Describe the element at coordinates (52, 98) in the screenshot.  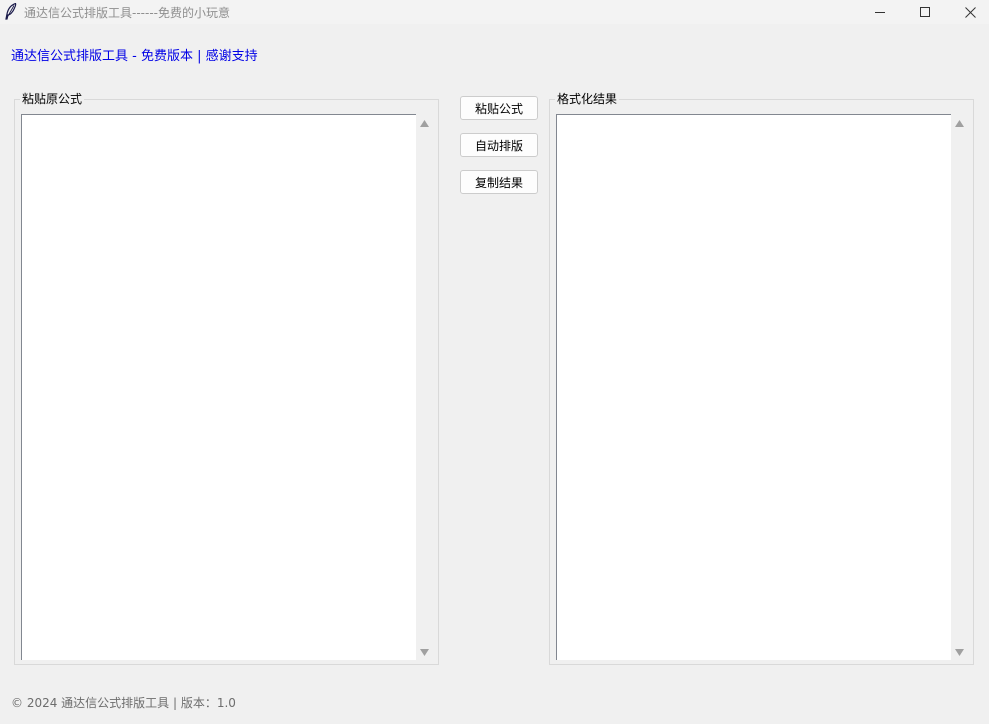
I see `source-formula-title: 粘贴原公式` at that location.